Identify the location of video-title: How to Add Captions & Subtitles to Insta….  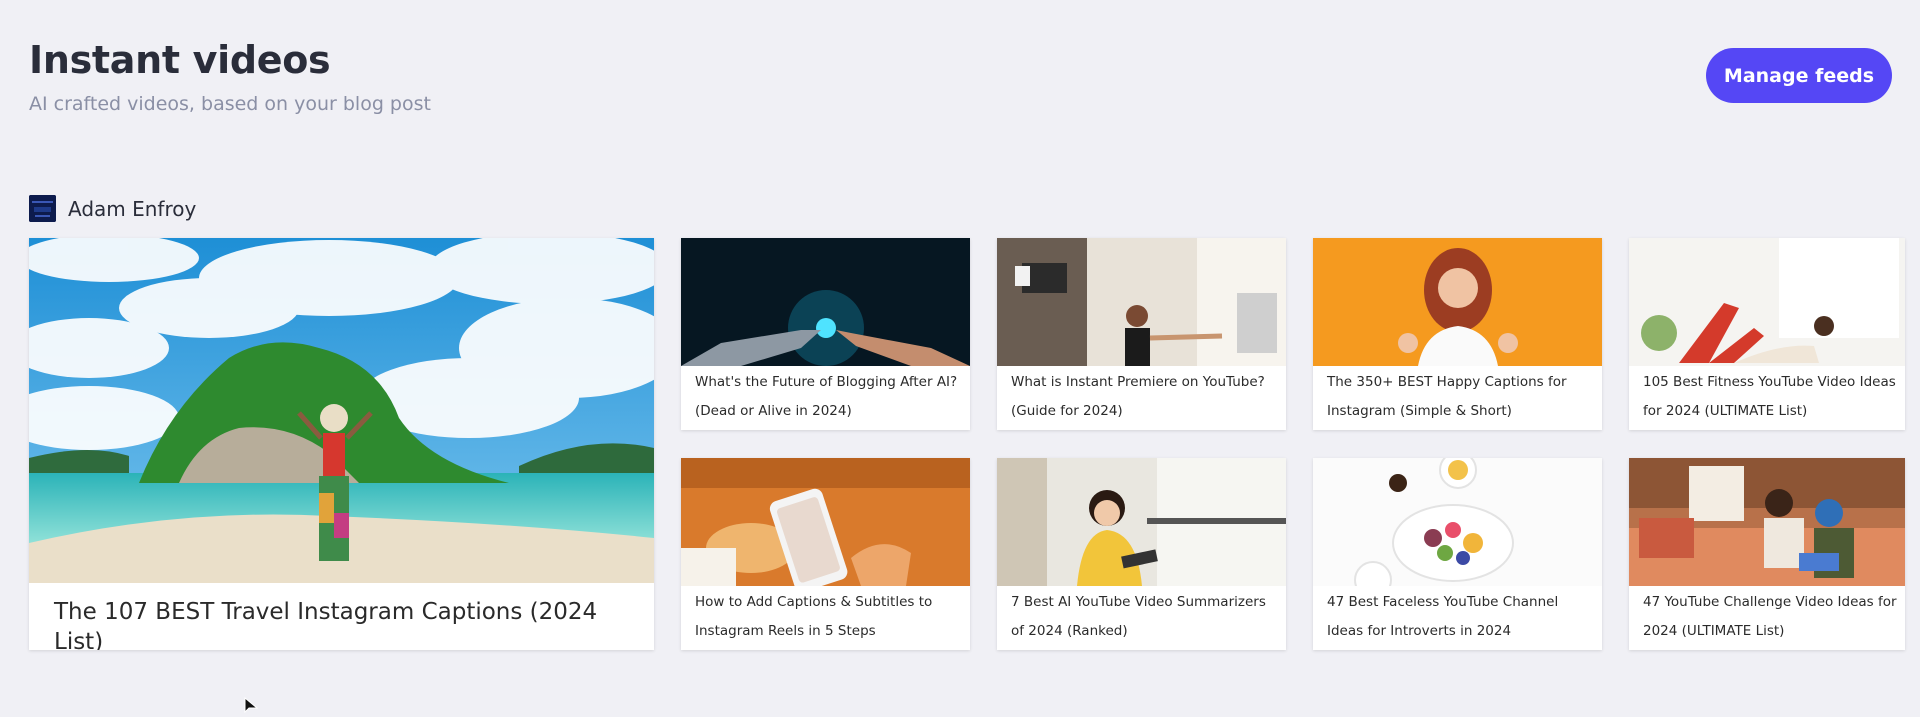
(814, 616).